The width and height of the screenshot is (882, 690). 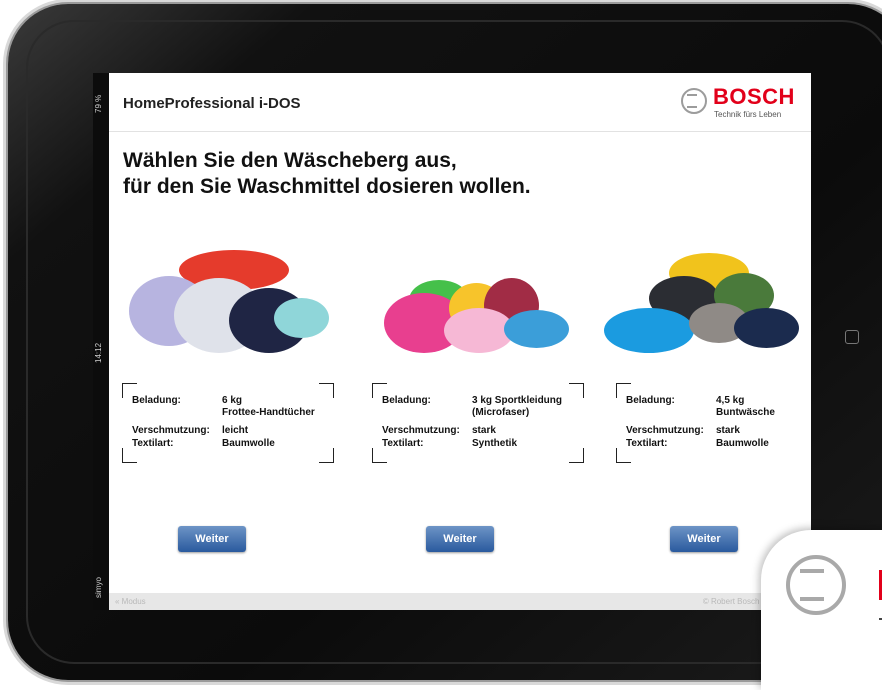 I want to click on soiling-value: leicht, so click(x=235, y=430).